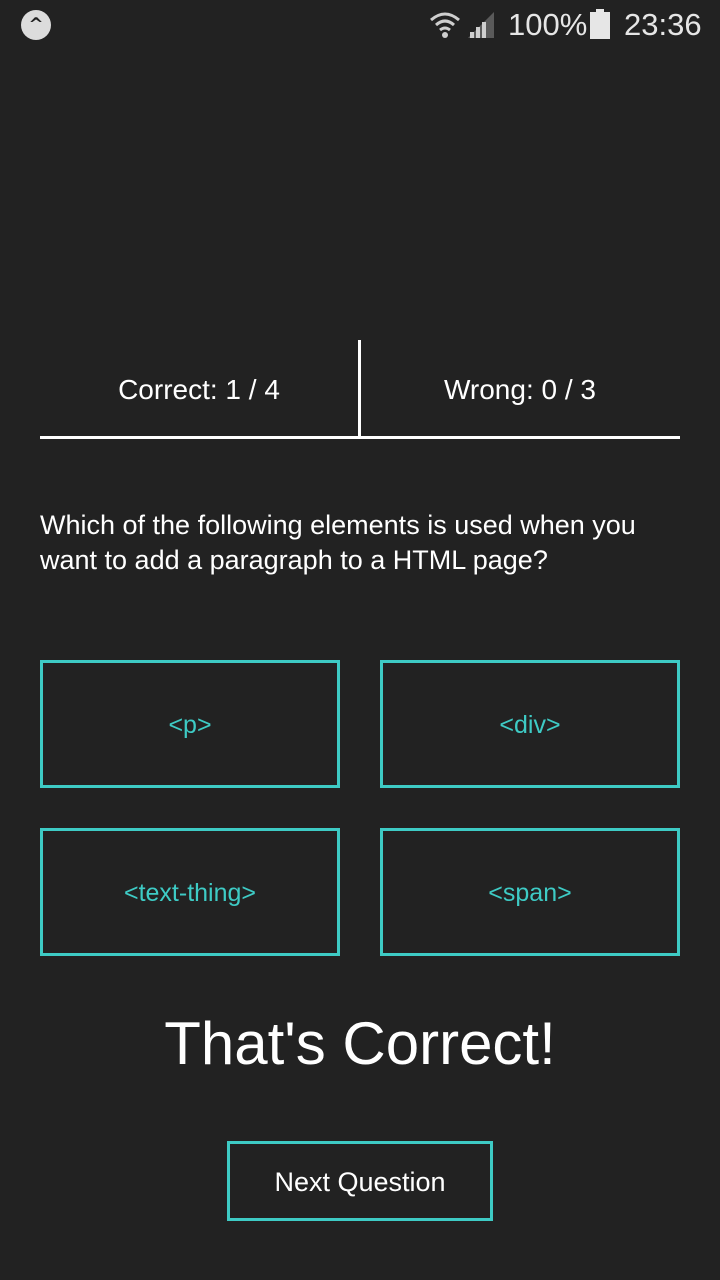 The width and height of the screenshot is (720, 1280). Describe the element at coordinates (360, 24) in the screenshot. I see `status-bar: ^ 100% 23:36` at that location.